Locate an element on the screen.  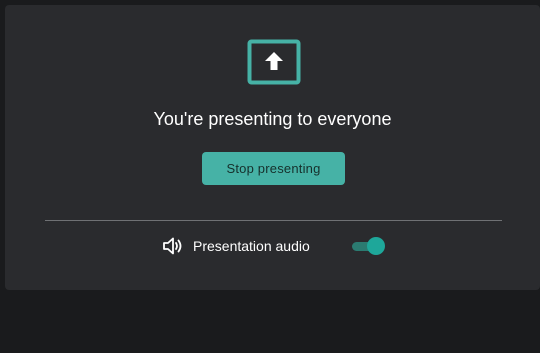
presentation-audio-row: Presentation audio is located at coordinates (272, 246).